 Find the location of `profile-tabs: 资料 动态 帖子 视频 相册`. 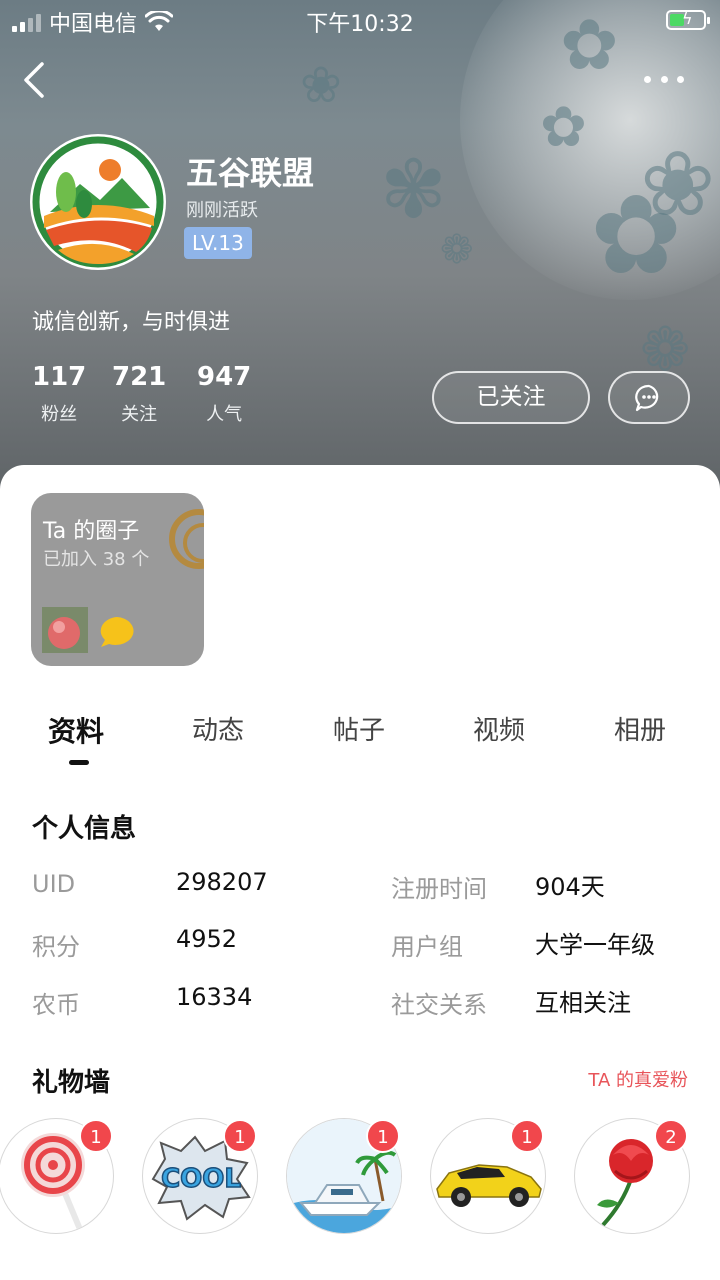

profile-tabs: 资料 动态 帖子 视频 相册 is located at coordinates (360, 740).